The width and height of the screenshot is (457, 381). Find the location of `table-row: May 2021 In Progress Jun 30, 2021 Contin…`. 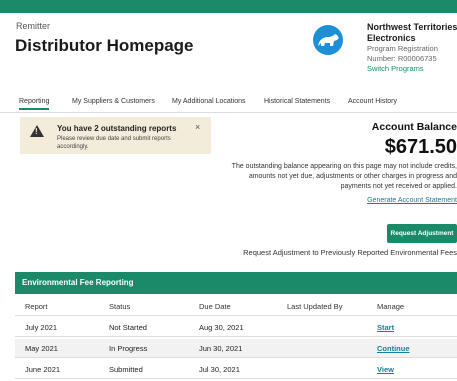

table-row: May 2021 In Progress Jun 30, 2021 Contin… is located at coordinates (236, 348).